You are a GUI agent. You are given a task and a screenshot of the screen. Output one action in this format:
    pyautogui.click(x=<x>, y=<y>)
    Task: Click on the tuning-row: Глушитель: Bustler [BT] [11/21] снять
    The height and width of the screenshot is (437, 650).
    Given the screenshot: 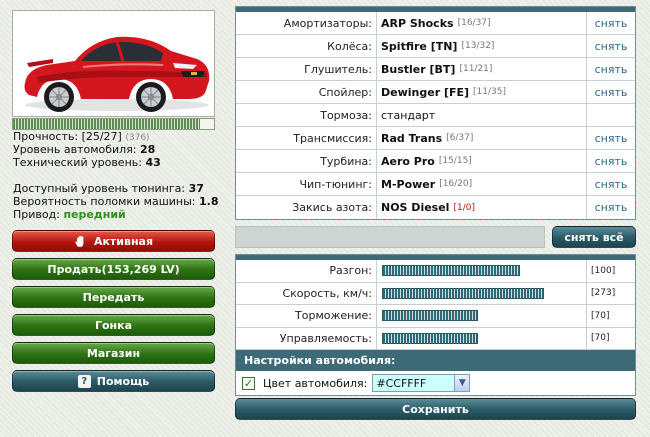 What is the action you would take?
    pyautogui.click(x=435, y=69)
    